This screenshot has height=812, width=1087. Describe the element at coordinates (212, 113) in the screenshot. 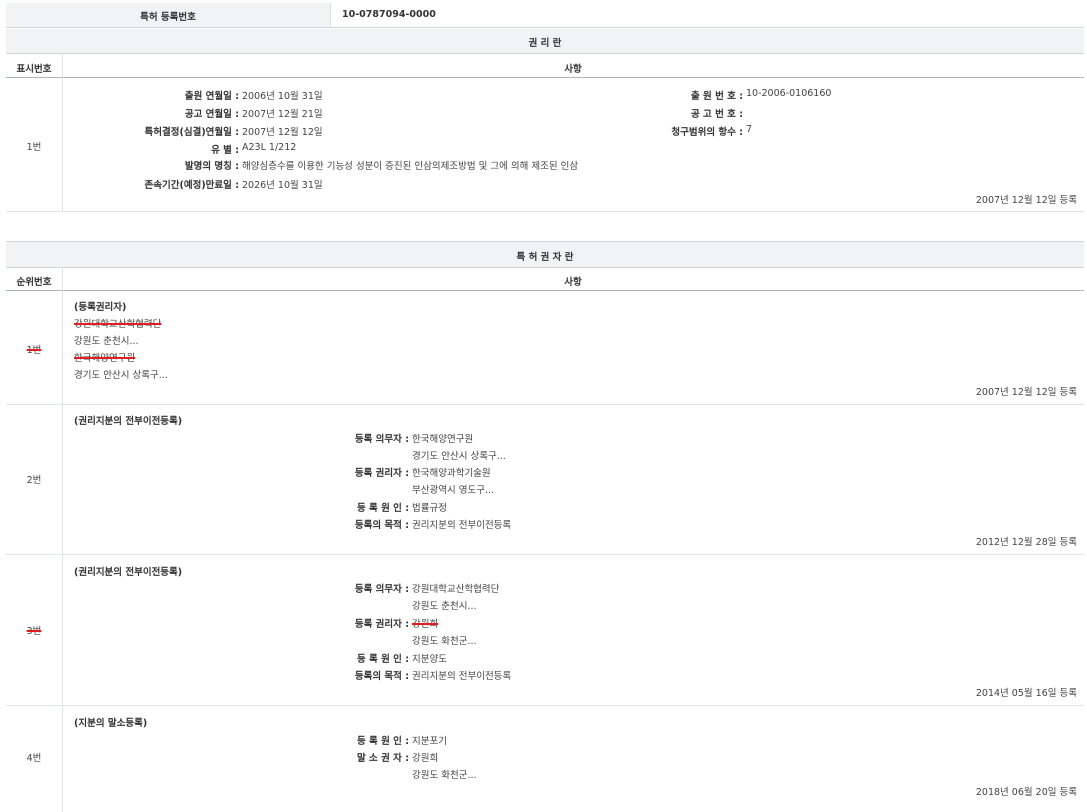

I see `rights-label-publication-date: 공고 연월일 :` at that location.